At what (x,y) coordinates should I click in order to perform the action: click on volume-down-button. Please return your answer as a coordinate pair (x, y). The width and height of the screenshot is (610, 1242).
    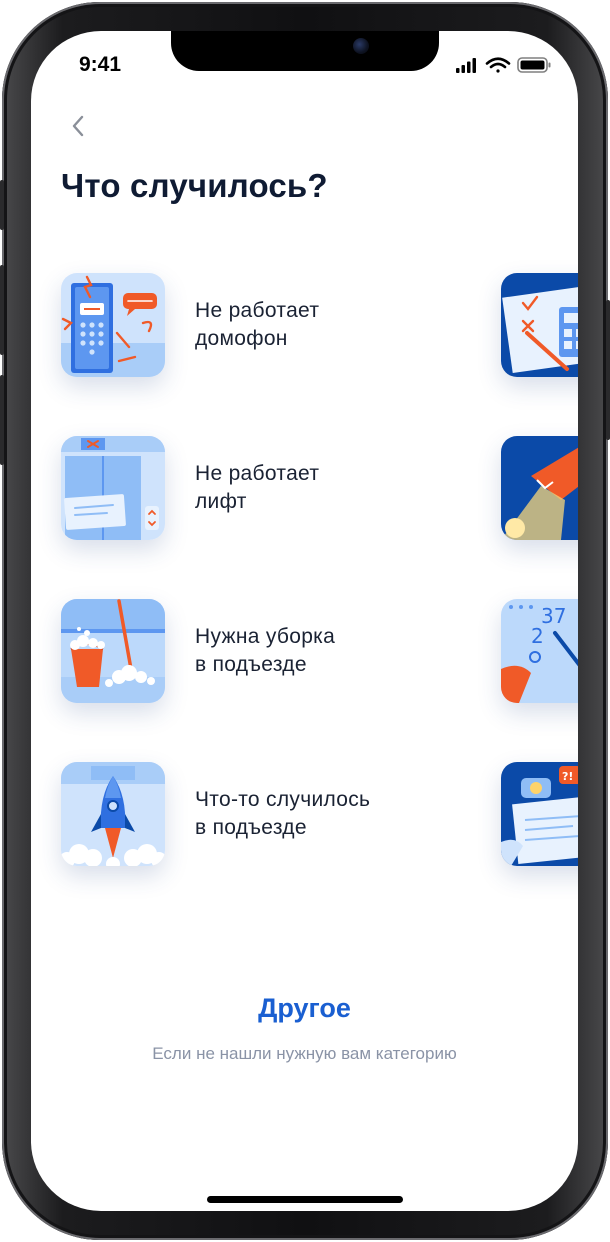
    Looking at the image, I should click on (2, 420).